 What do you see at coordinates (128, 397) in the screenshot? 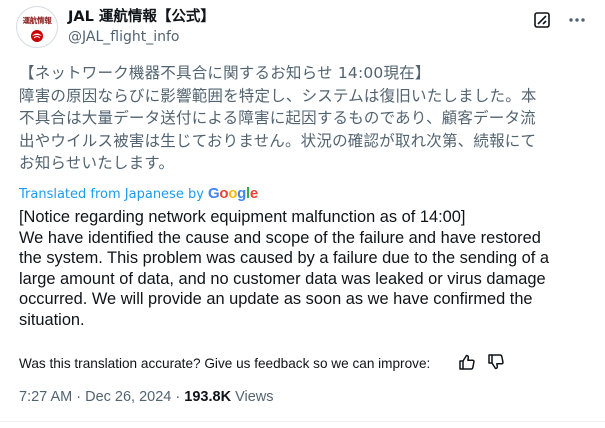
I see `tweet-date: Dec 26, 2024` at bounding box center [128, 397].